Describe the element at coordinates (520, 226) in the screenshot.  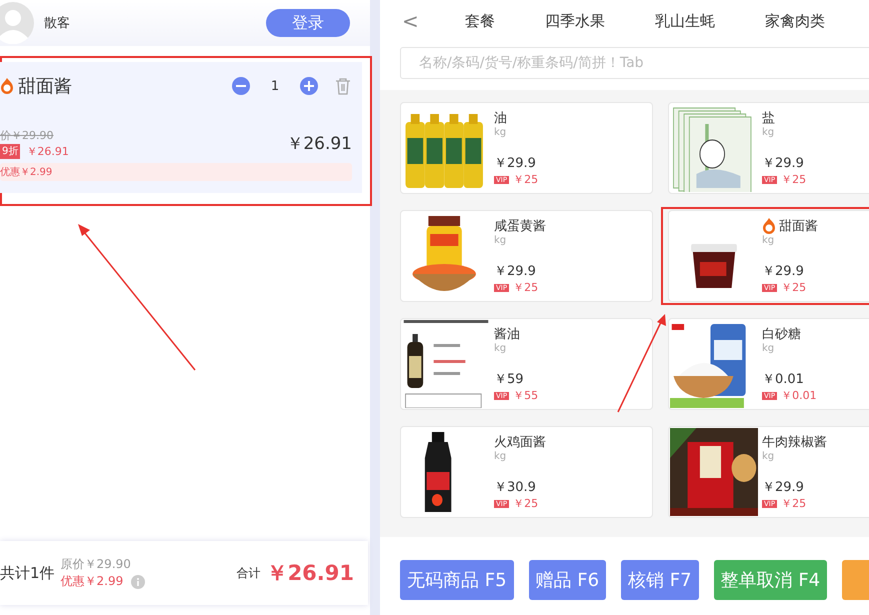
I see `product-name: 咸蛋黄酱` at that location.